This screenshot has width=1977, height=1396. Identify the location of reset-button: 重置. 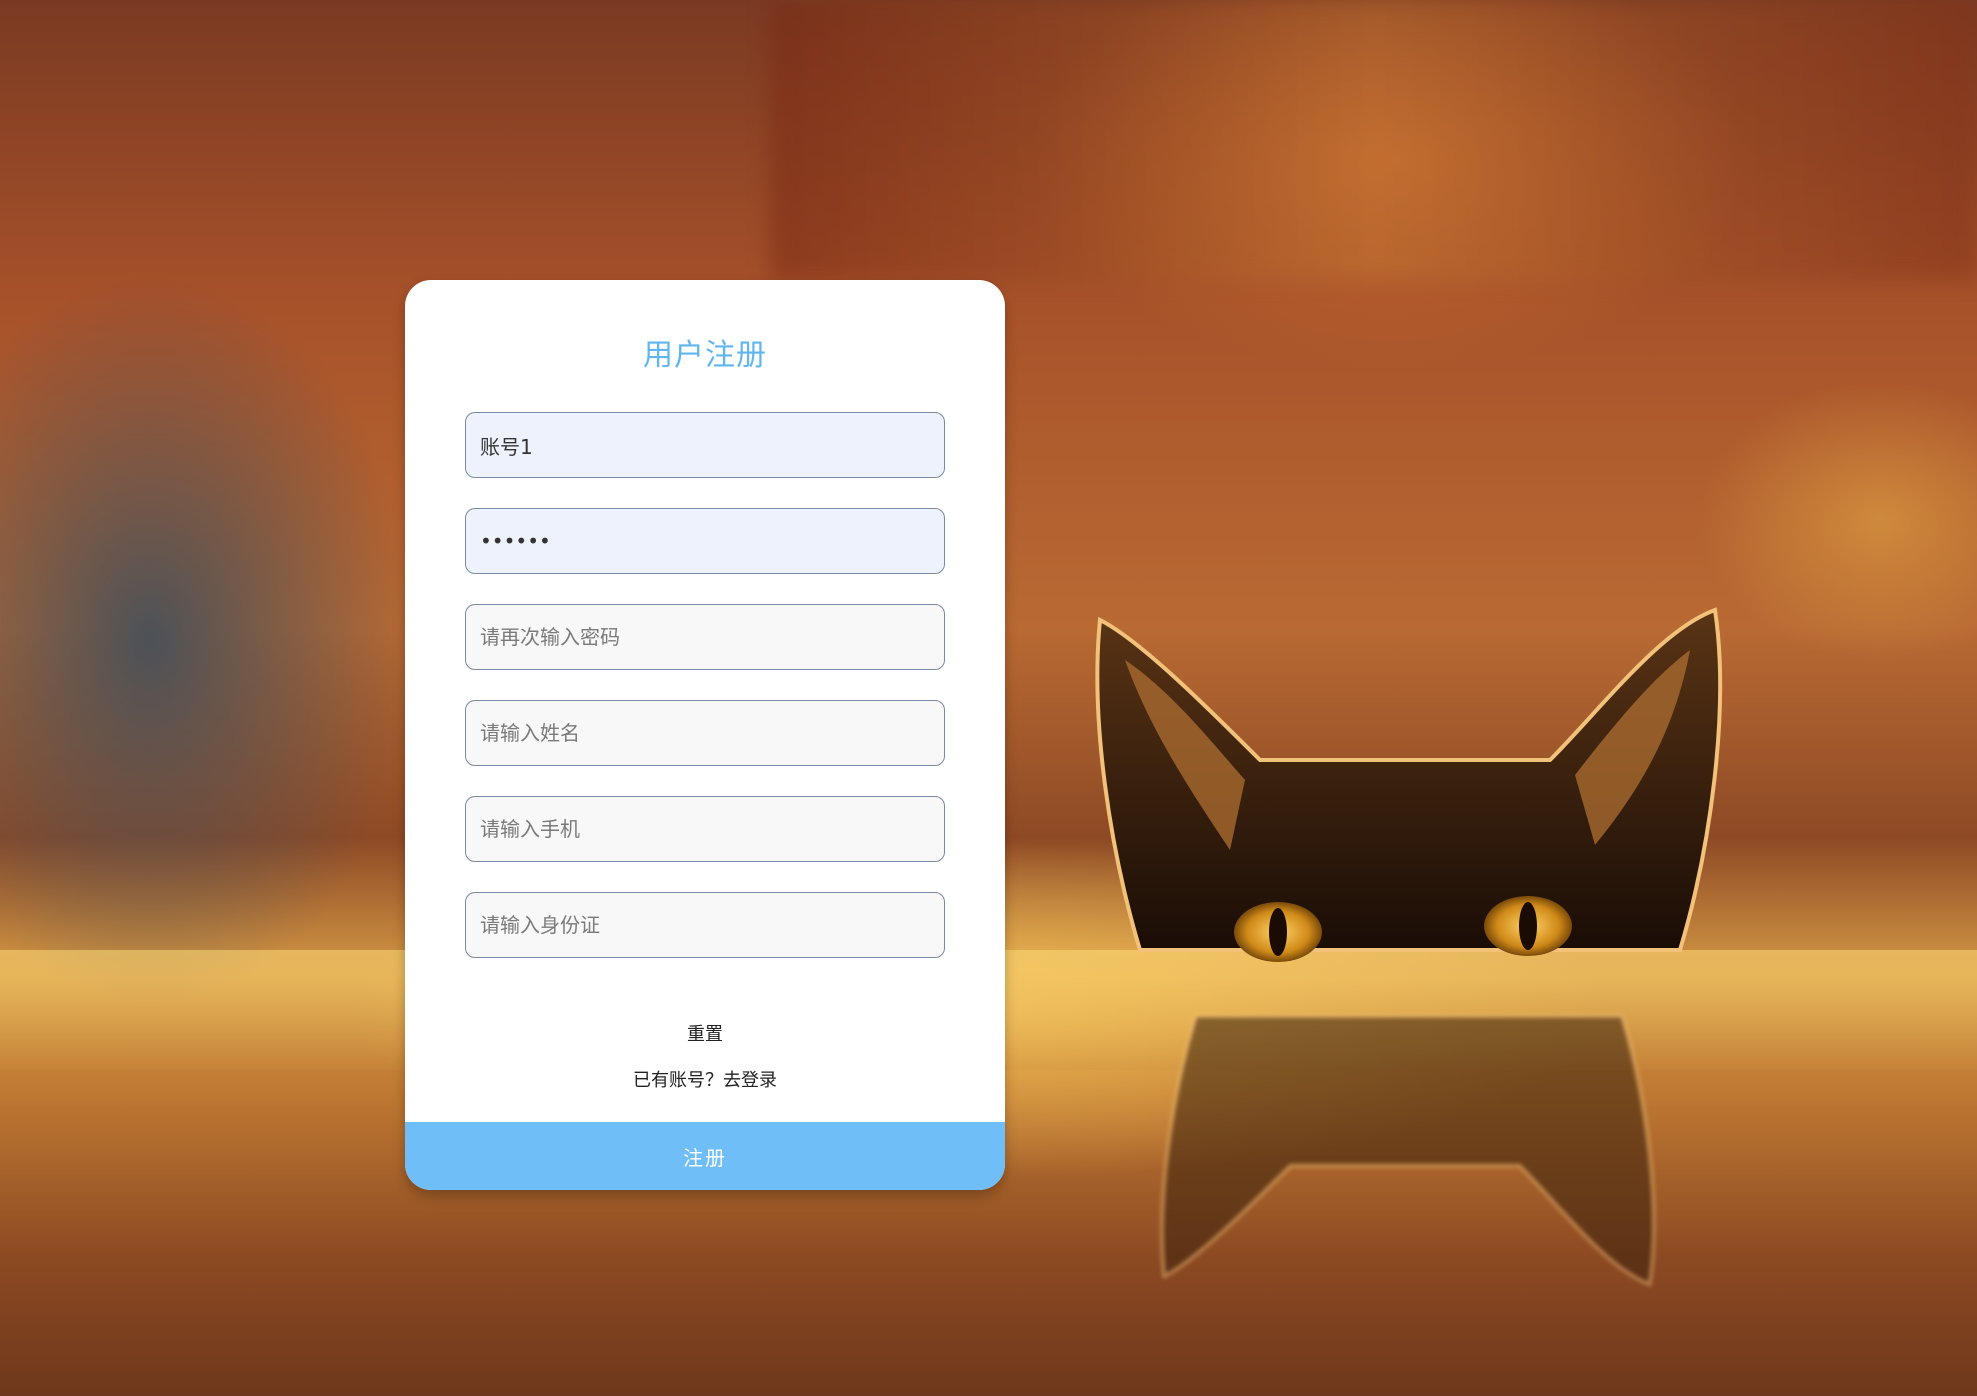
(705, 1033).